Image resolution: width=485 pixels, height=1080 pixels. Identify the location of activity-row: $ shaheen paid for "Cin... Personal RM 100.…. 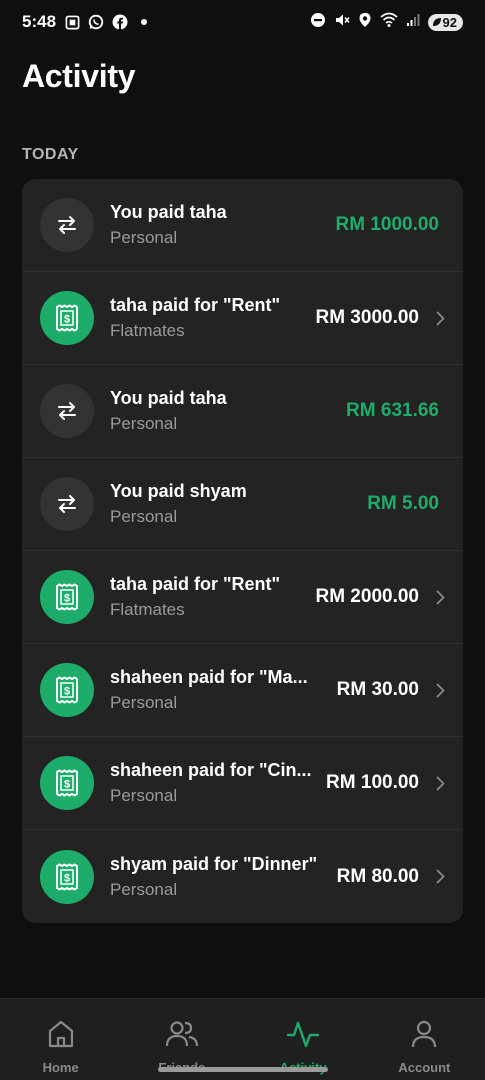
(242, 783).